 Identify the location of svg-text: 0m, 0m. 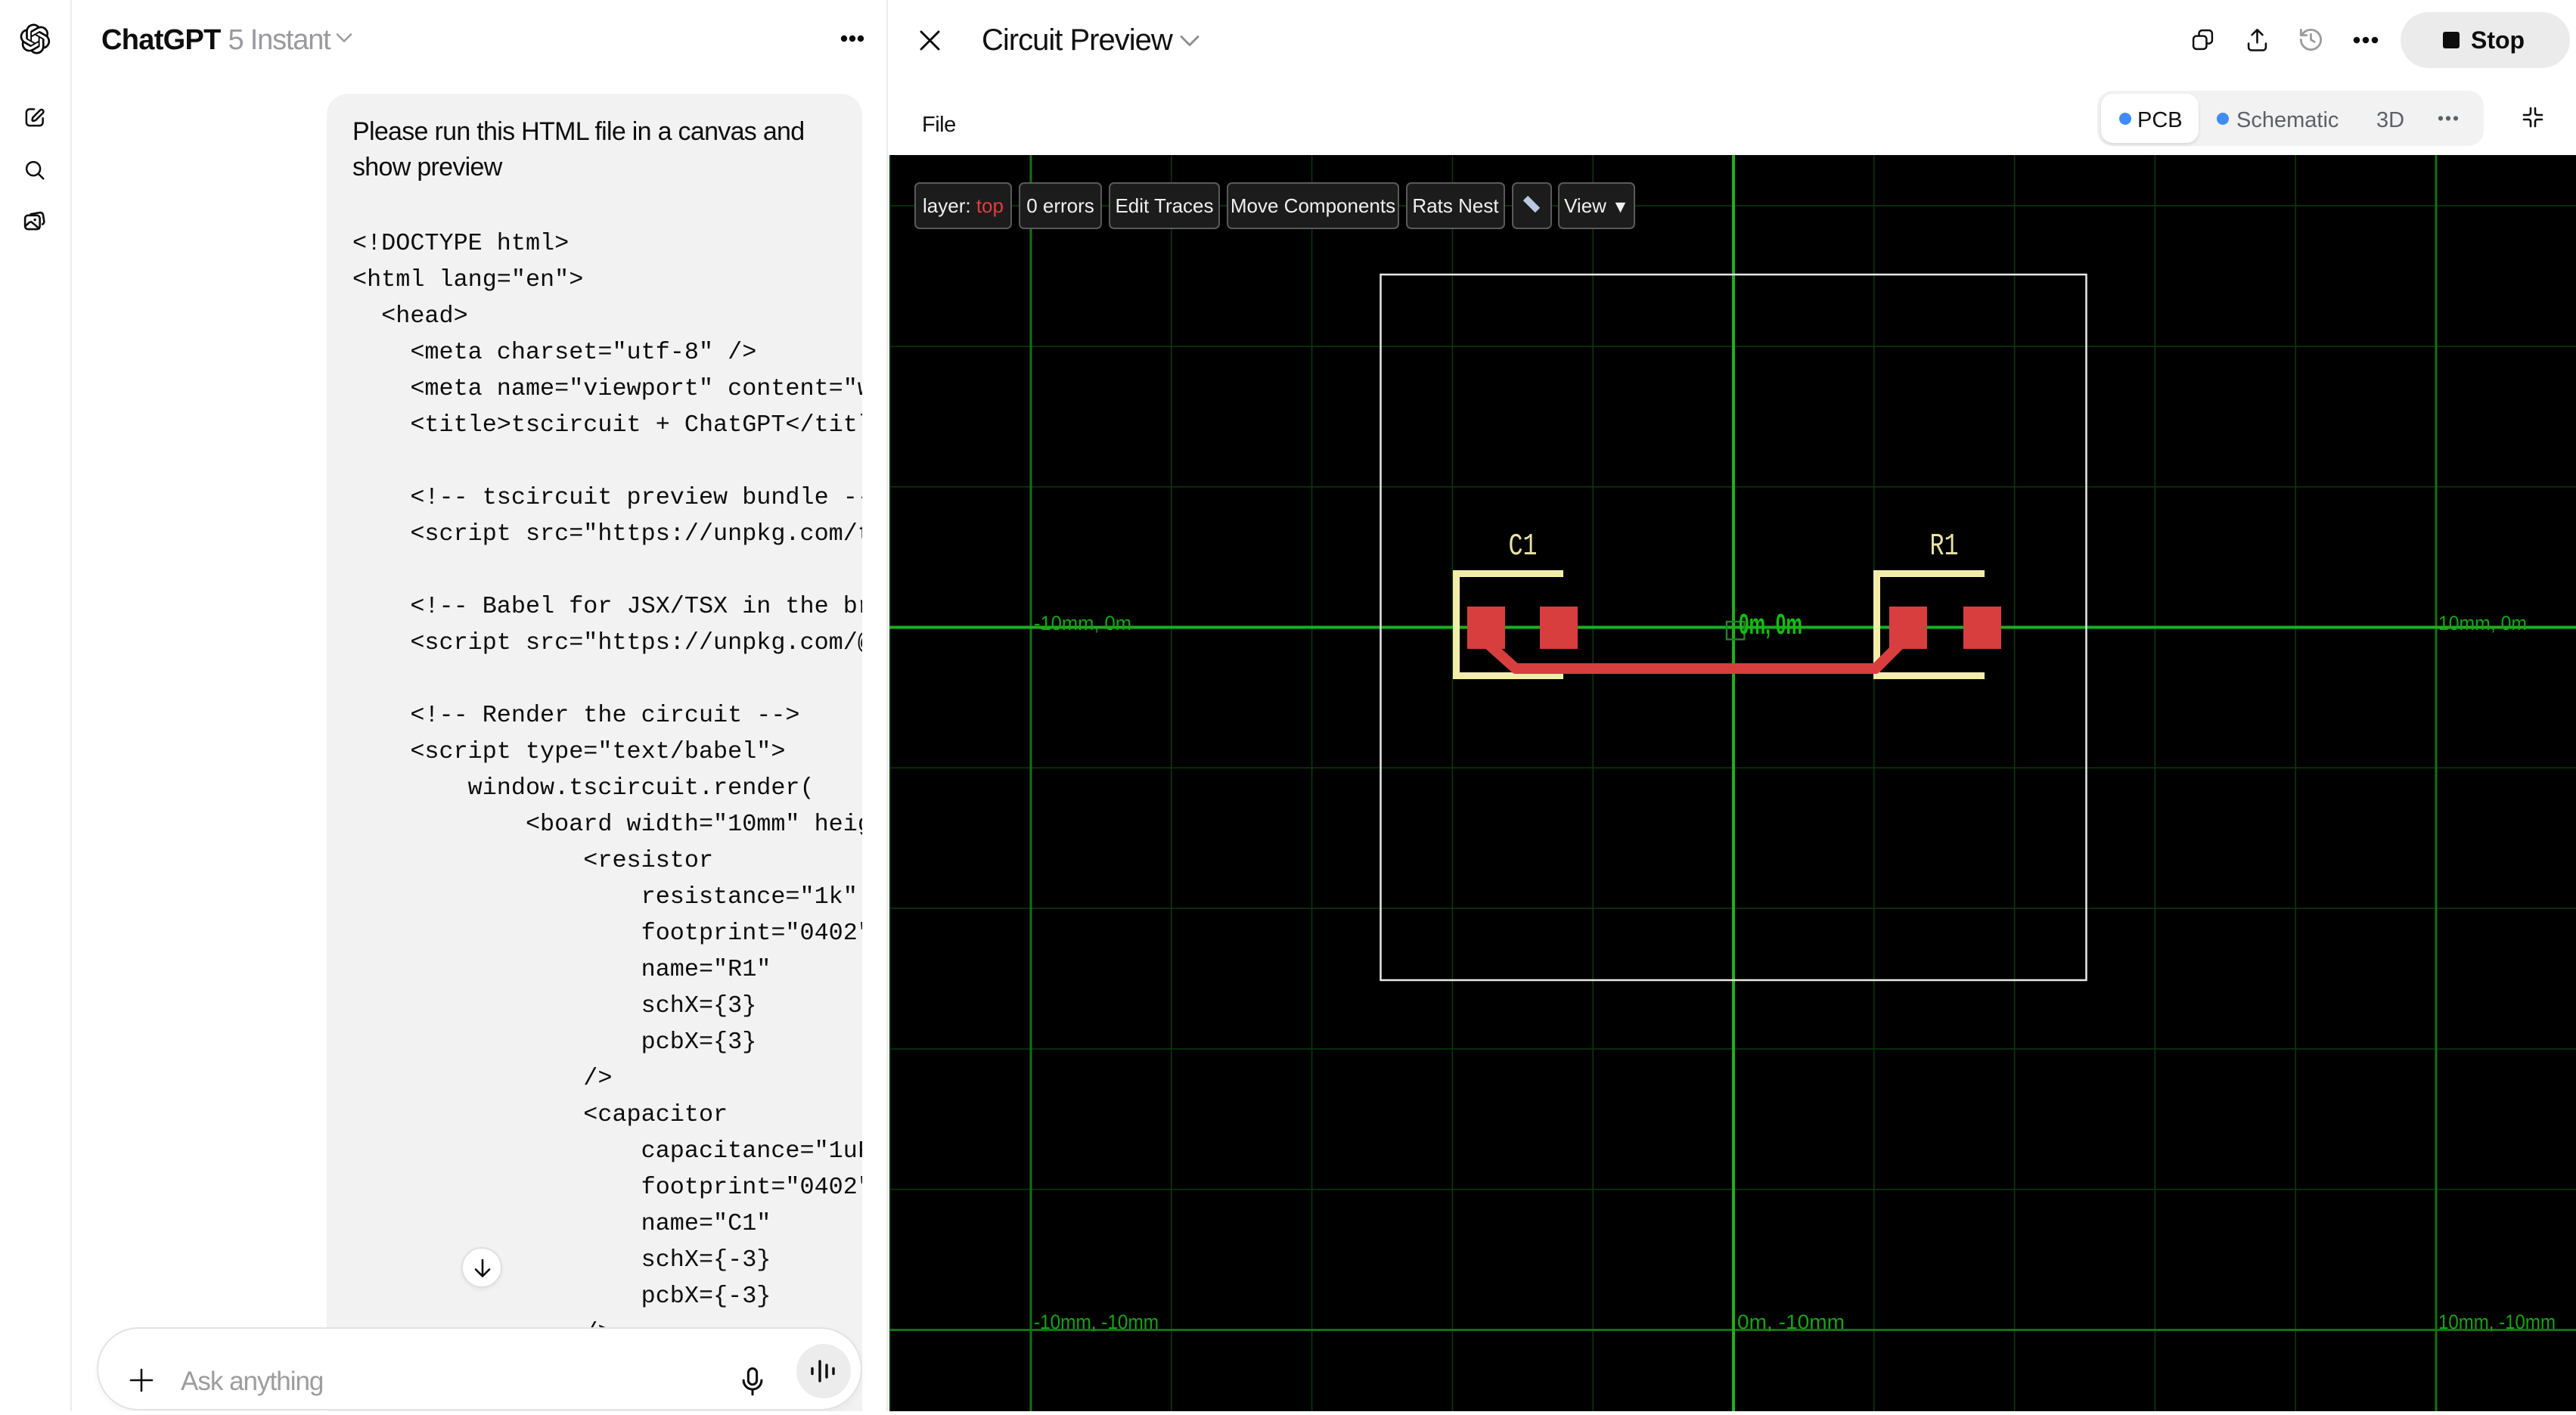
(1770, 625).